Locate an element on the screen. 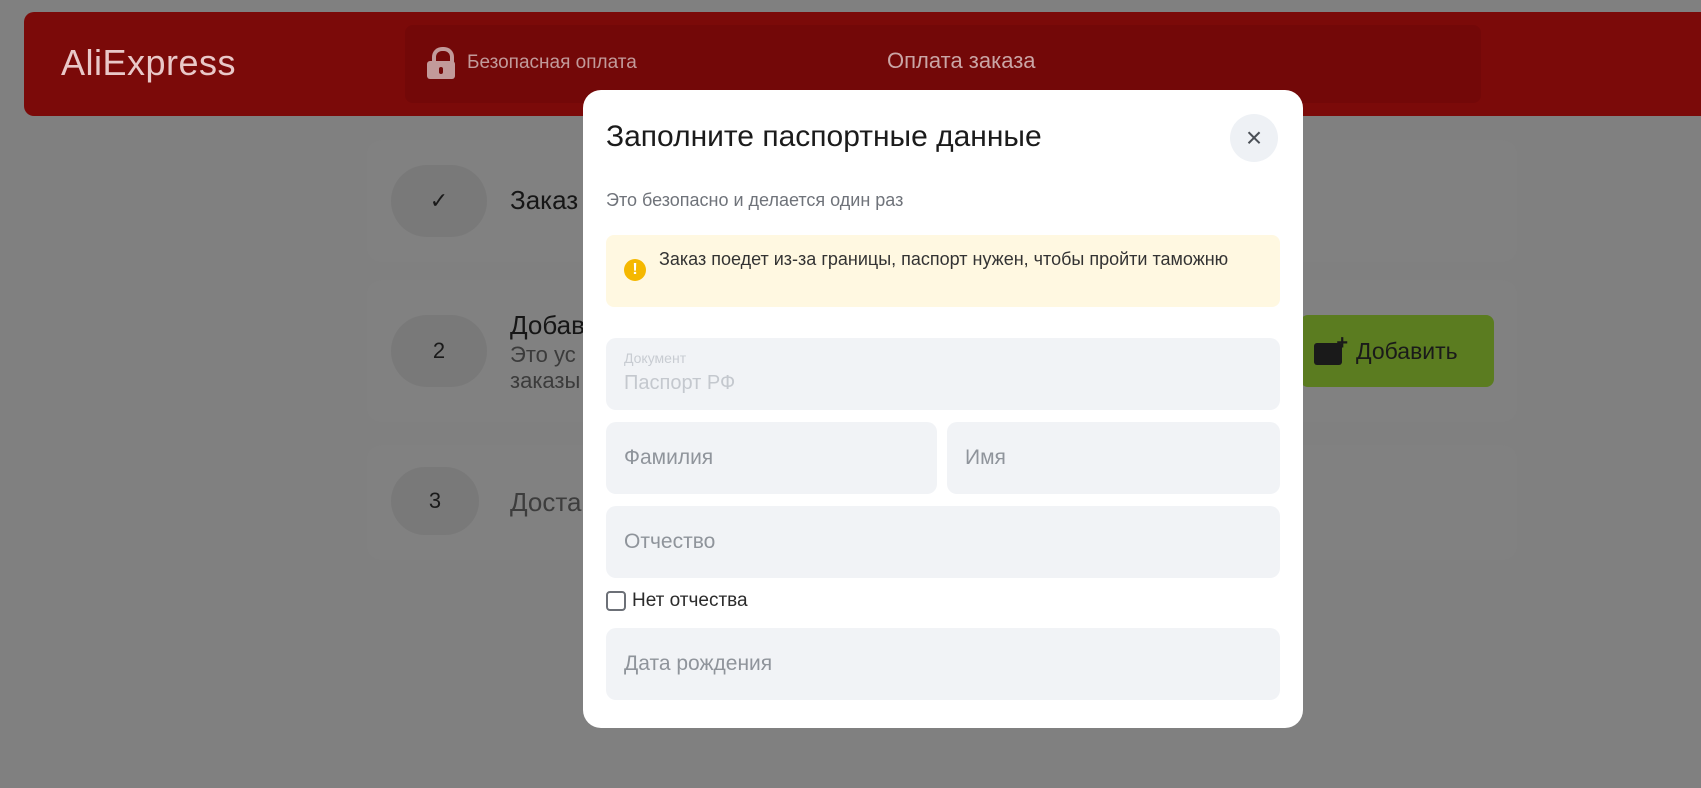 The image size is (1701, 788). secure-payment-label: Безопасная оплата is located at coordinates (552, 62).